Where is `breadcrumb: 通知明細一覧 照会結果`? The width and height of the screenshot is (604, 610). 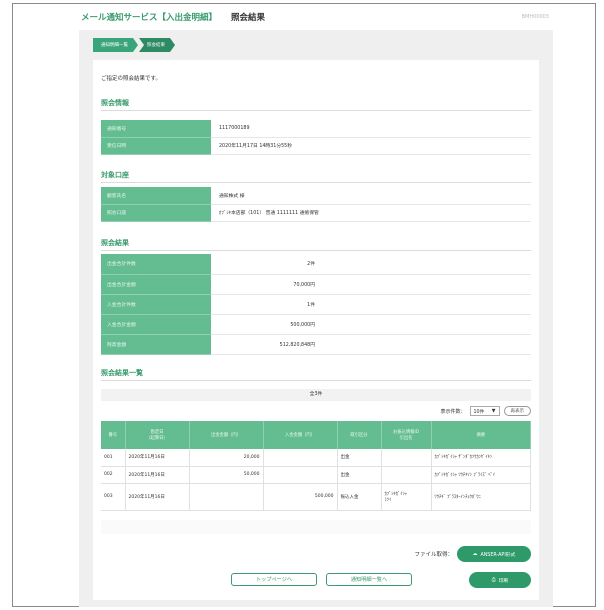
breadcrumb: 通知明細一覧 照会結果 is located at coordinates (134, 45).